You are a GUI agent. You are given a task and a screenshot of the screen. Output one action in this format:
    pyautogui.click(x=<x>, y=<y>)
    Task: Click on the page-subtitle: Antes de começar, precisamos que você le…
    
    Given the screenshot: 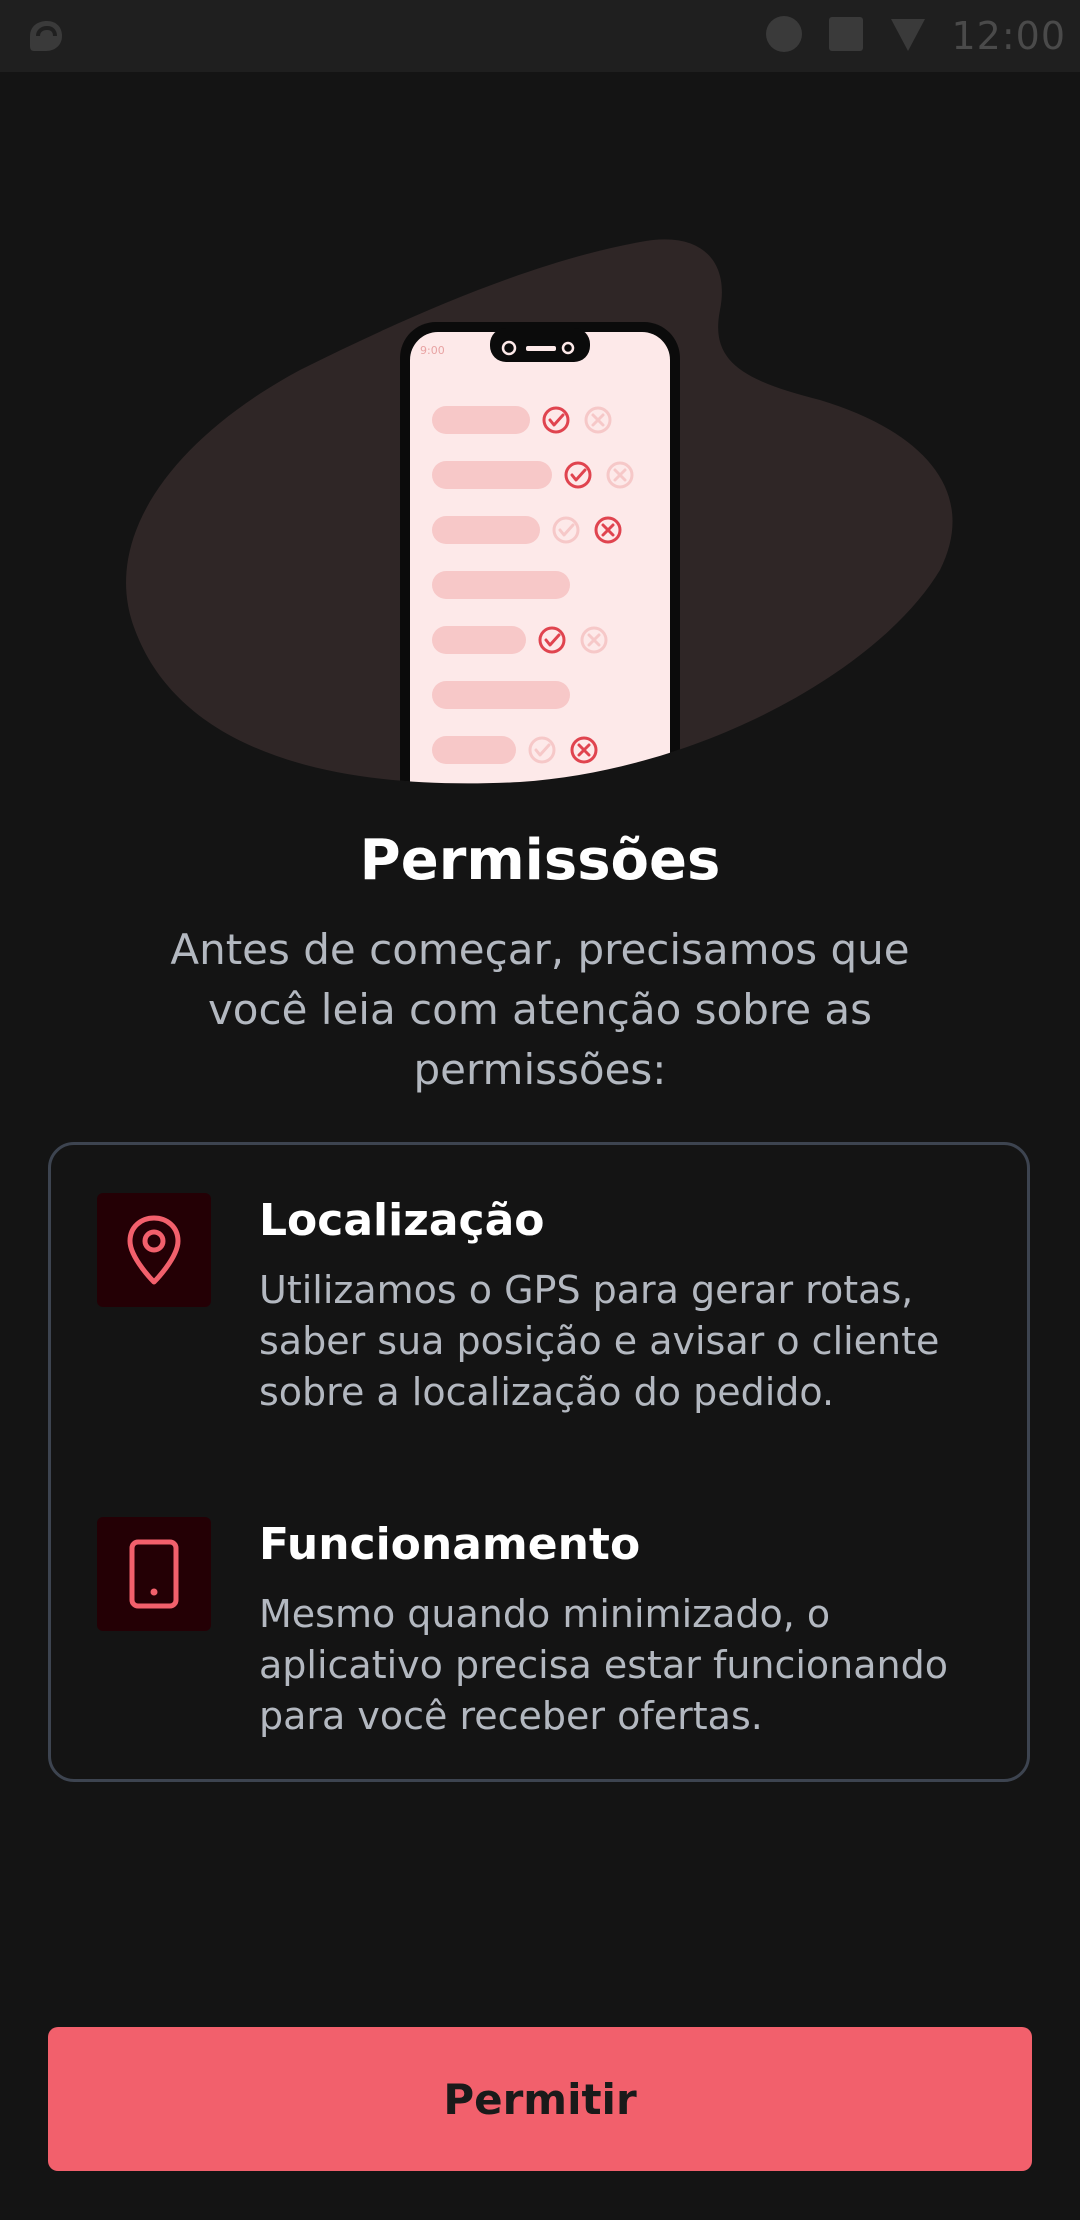 What is the action you would take?
    pyautogui.click(x=540, y=1009)
    